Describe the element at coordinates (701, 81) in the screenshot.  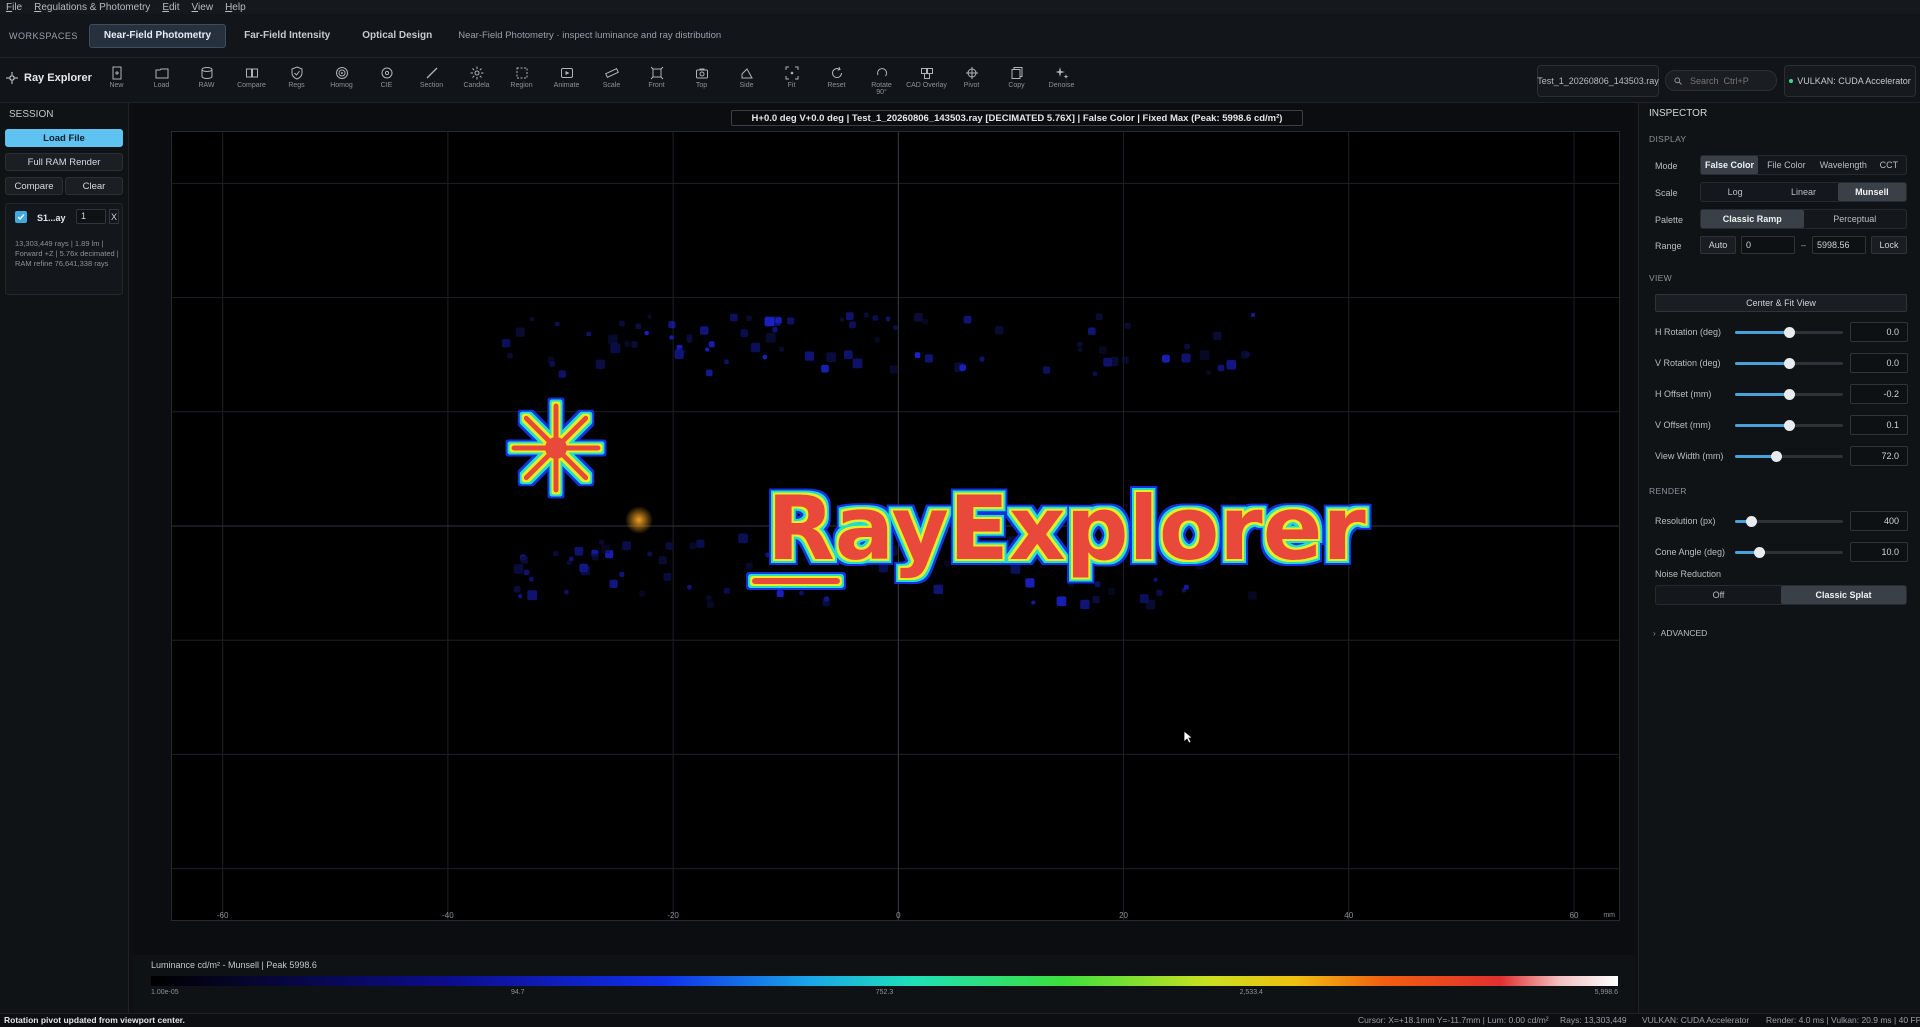
I see `tool-top-button: Top` at that location.